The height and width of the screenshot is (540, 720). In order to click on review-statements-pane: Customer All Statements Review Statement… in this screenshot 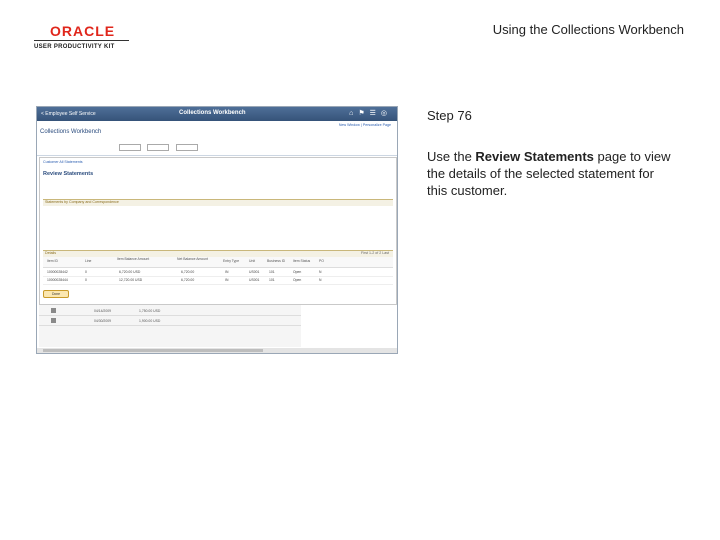, I will do `click(218, 231)`.